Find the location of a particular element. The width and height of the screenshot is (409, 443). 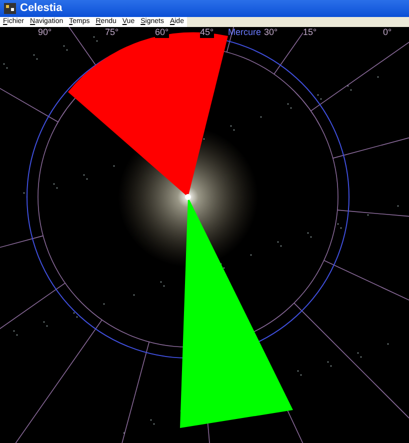

sun is located at coordinates (188, 197).